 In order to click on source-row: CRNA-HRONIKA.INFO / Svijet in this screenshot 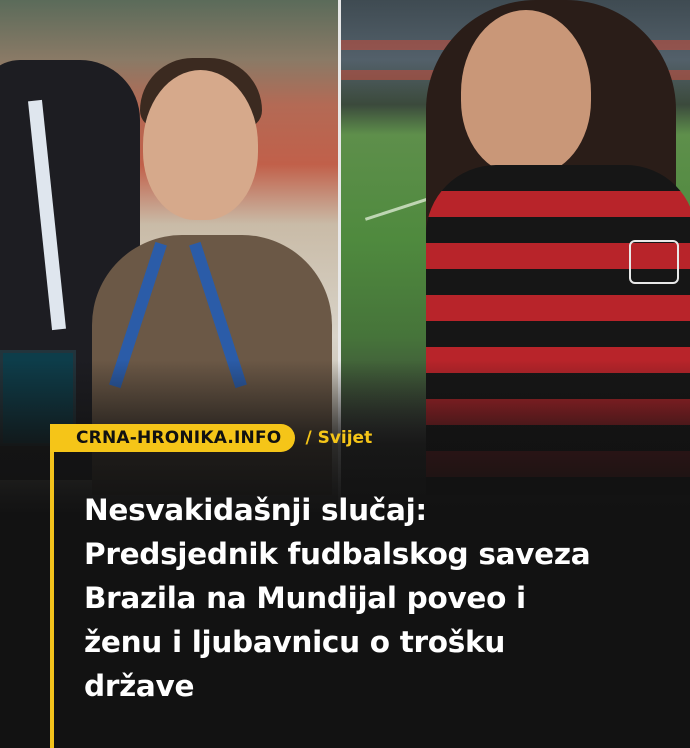, I will do `click(211, 438)`.